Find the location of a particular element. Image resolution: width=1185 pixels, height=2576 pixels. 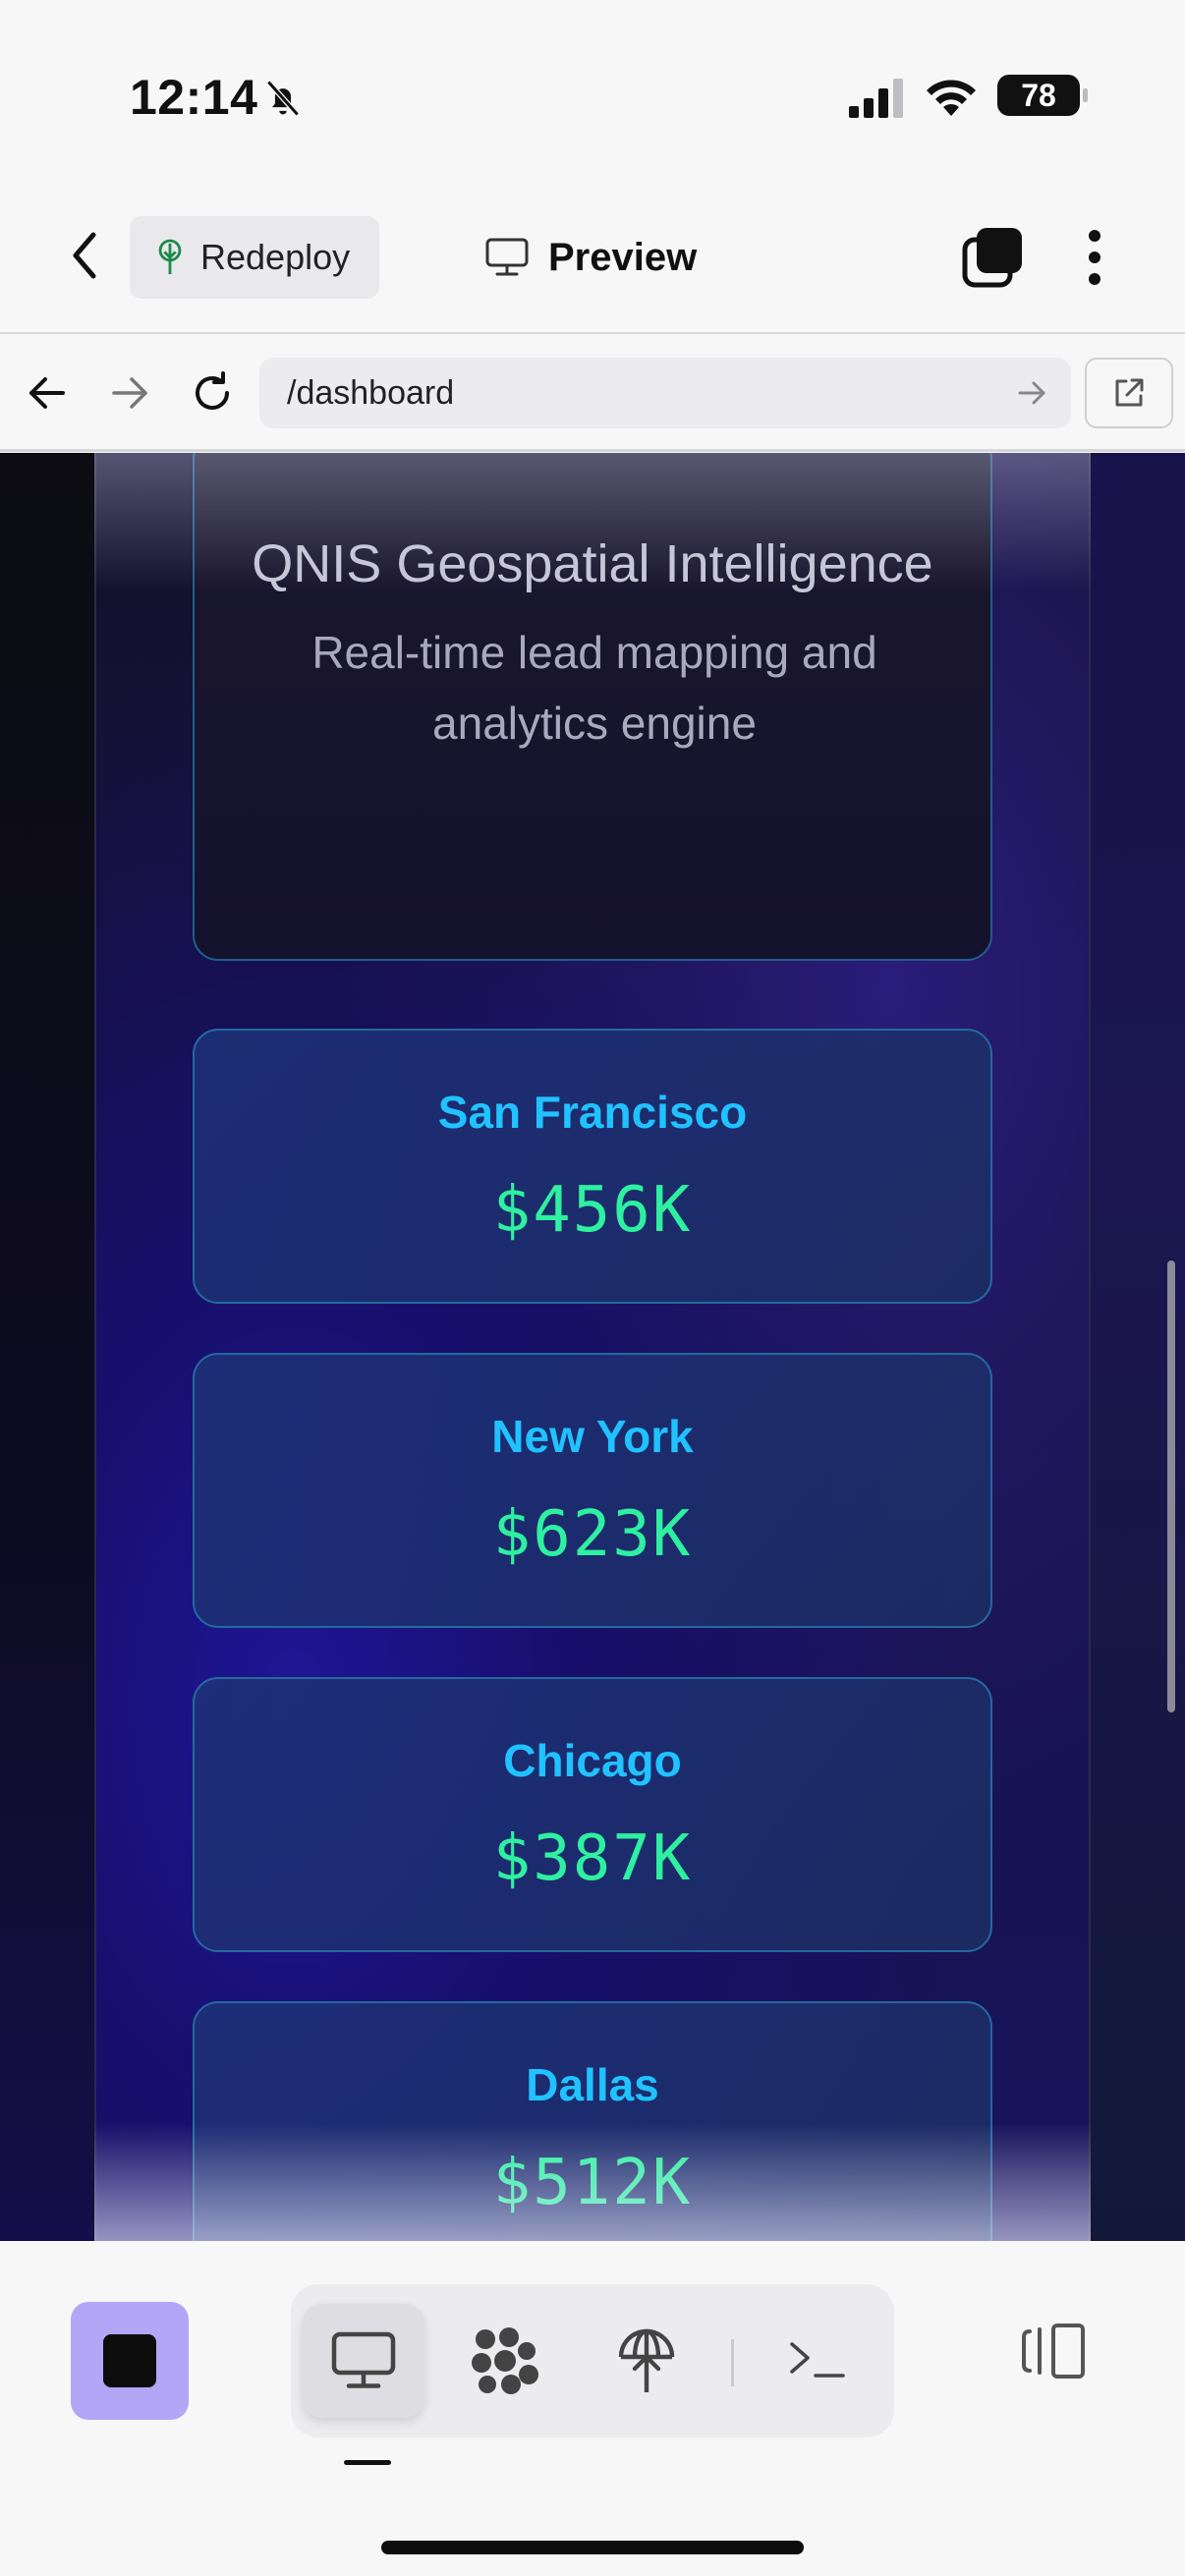

go-arrow-icon is located at coordinates (1031, 393).